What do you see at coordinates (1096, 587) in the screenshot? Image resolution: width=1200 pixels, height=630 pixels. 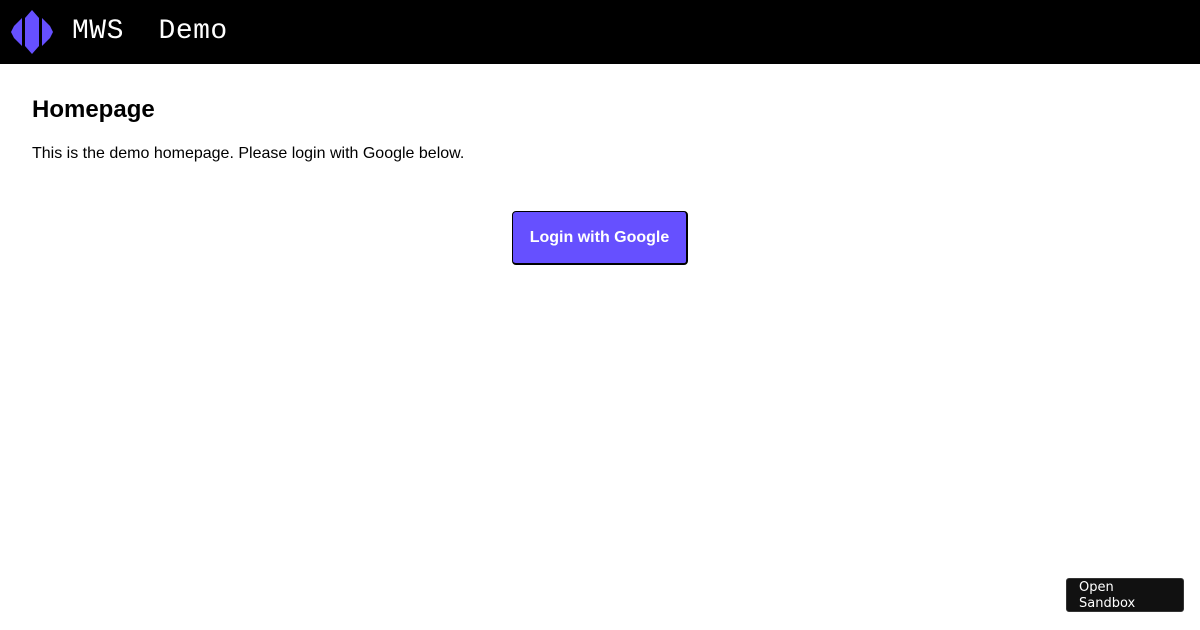 I see `sandbox-label-line1: Open` at bounding box center [1096, 587].